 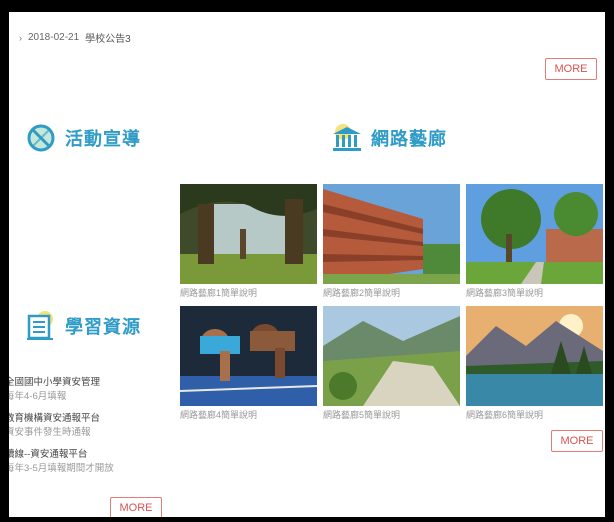 What do you see at coordinates (534, 356) in the screenshot?
I see `gallery-image-lake-sunrise` at bounding box center [534, 356].